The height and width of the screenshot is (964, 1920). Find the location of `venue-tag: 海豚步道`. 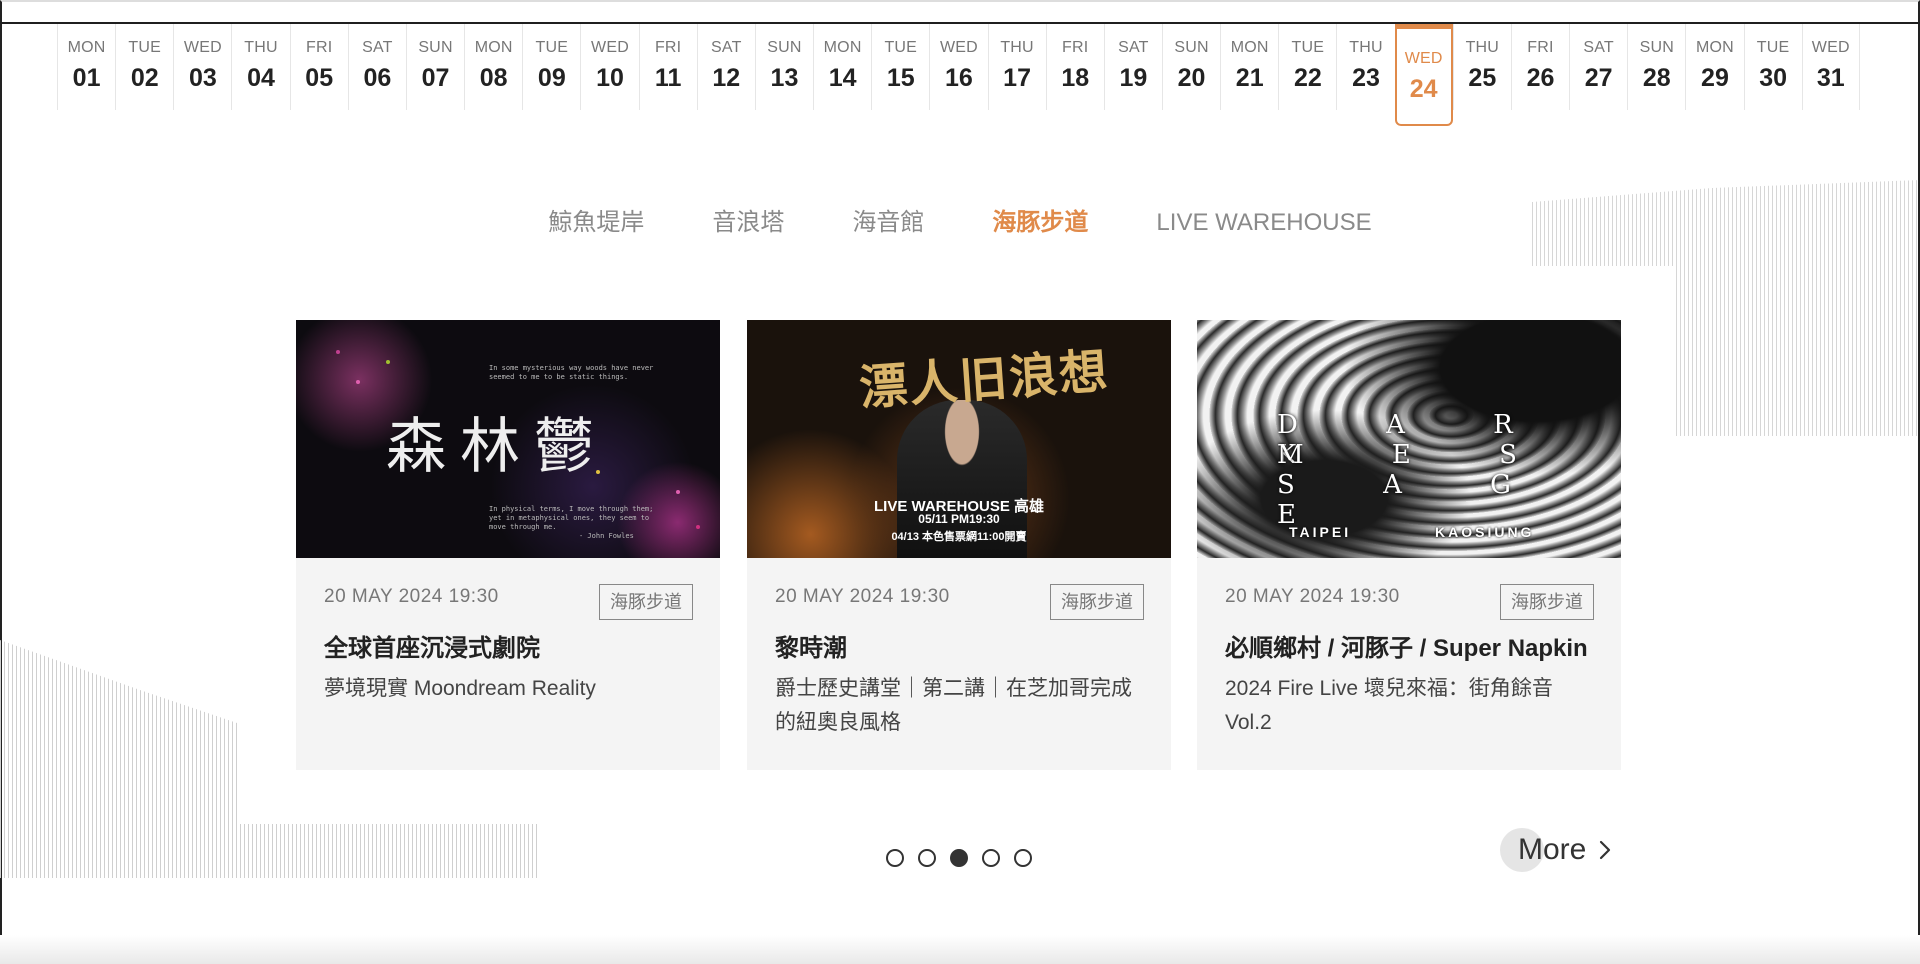

venue-tag: 海豚步道 is located at coordinates (646, 602).